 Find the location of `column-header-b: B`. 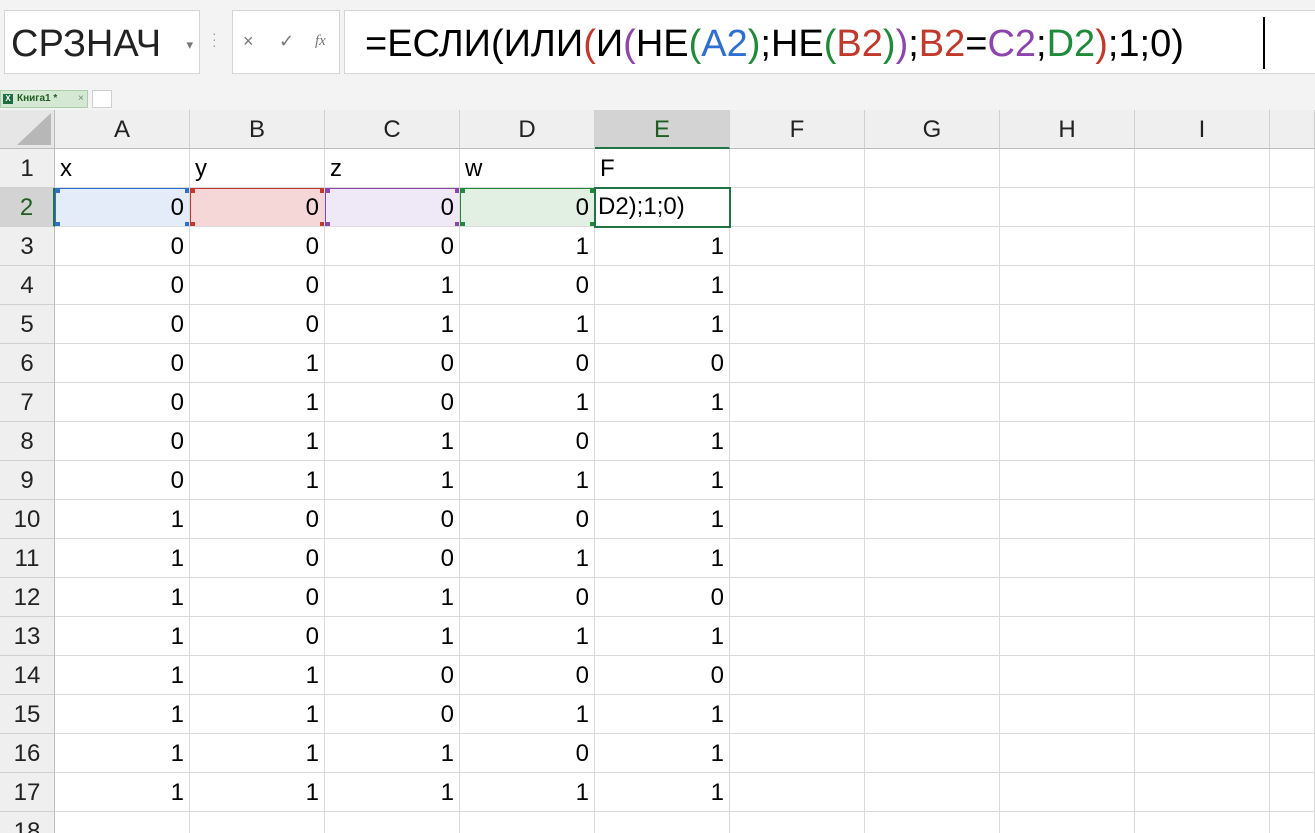

column-header-b: B is located at coordinates (257, 129).